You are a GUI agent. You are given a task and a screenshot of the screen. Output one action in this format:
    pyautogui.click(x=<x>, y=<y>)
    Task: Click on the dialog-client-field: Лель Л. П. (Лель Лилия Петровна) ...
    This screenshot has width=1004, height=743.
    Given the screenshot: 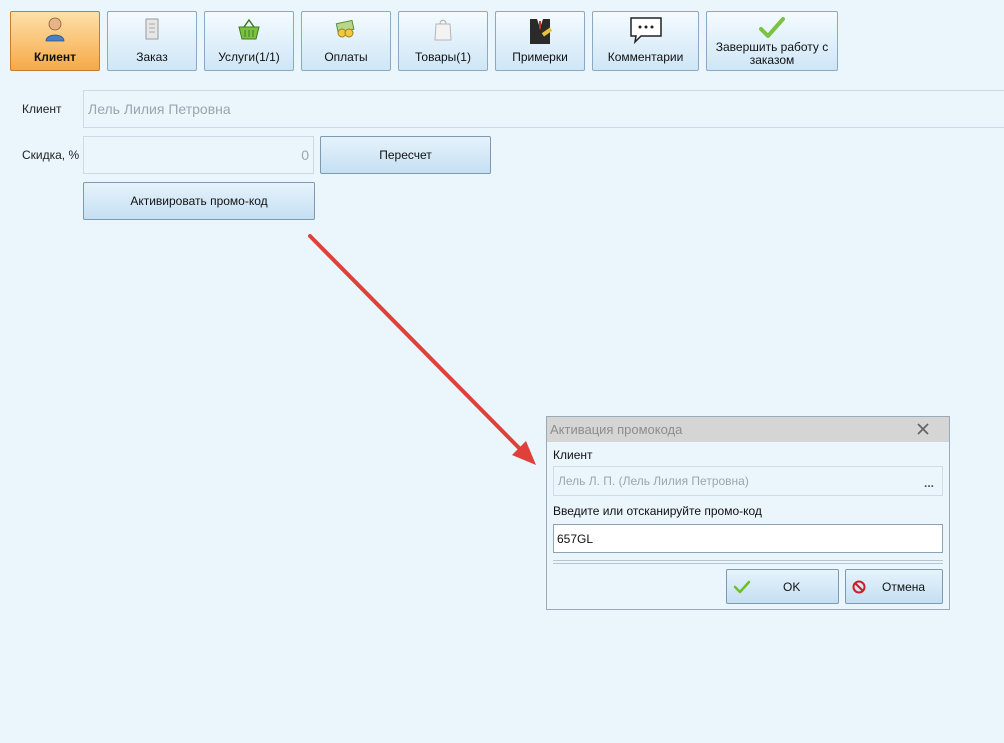 What is the action you would take?
    pyautogui.click(x=748, y=481)
    